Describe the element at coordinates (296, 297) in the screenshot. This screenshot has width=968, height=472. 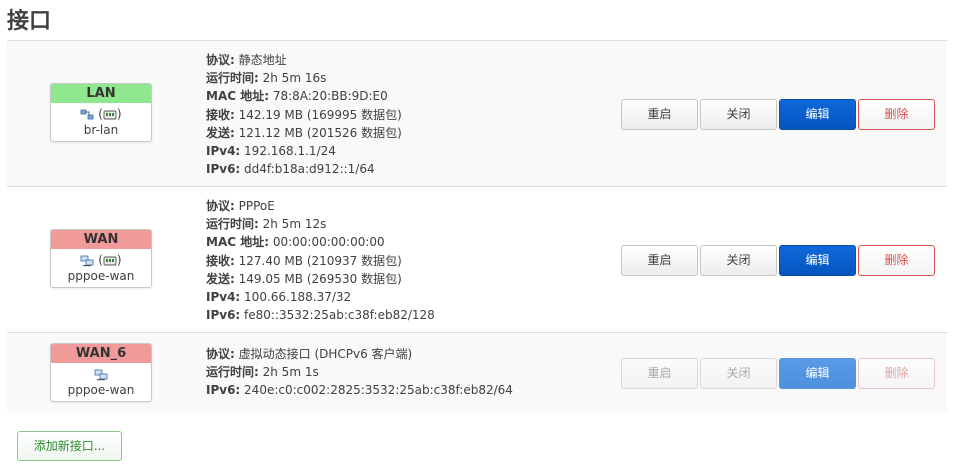
I see `info-value: 100.66.188.37/32` at that location.